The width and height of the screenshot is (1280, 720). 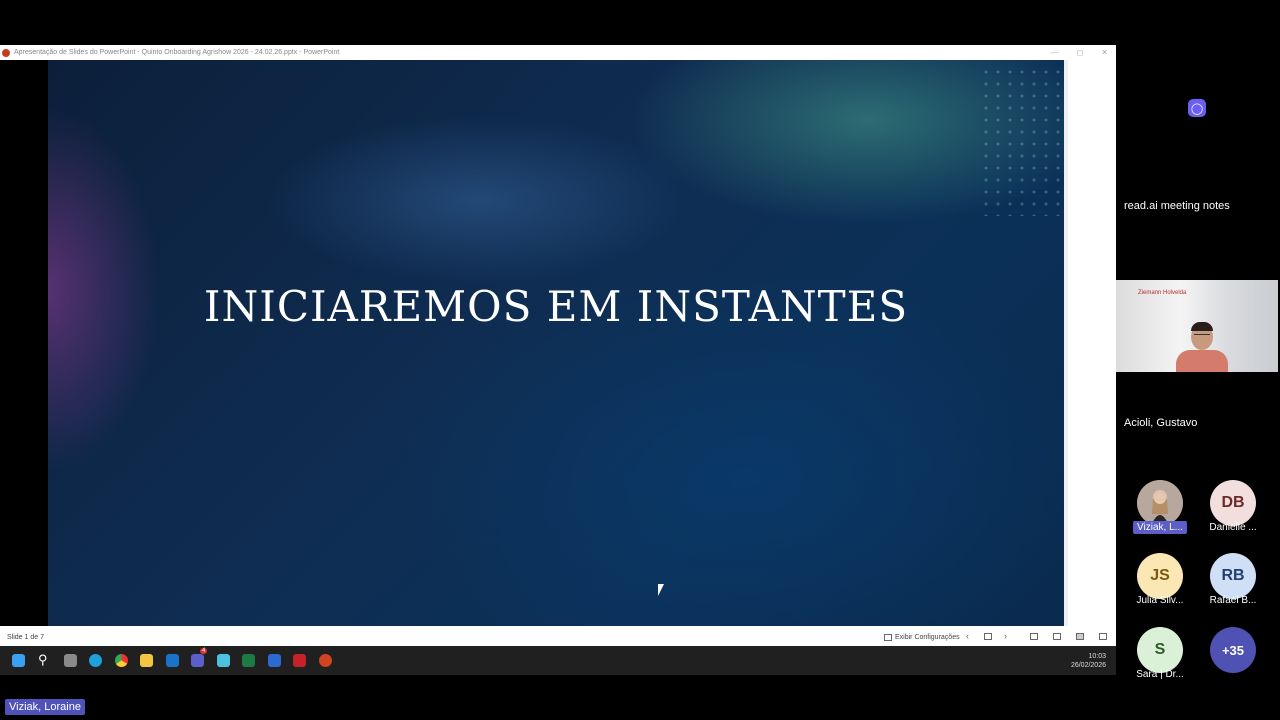 I want to click on participant-julia: JS, so click(x=1160, y=576).